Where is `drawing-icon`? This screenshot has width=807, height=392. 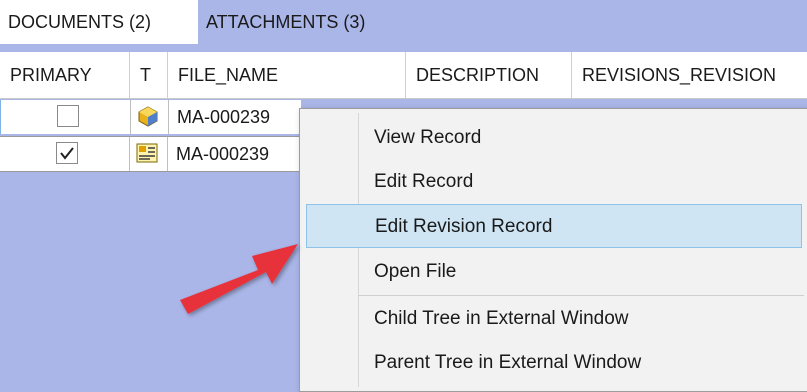
drawing-icon is located at coordinates (147, 153).